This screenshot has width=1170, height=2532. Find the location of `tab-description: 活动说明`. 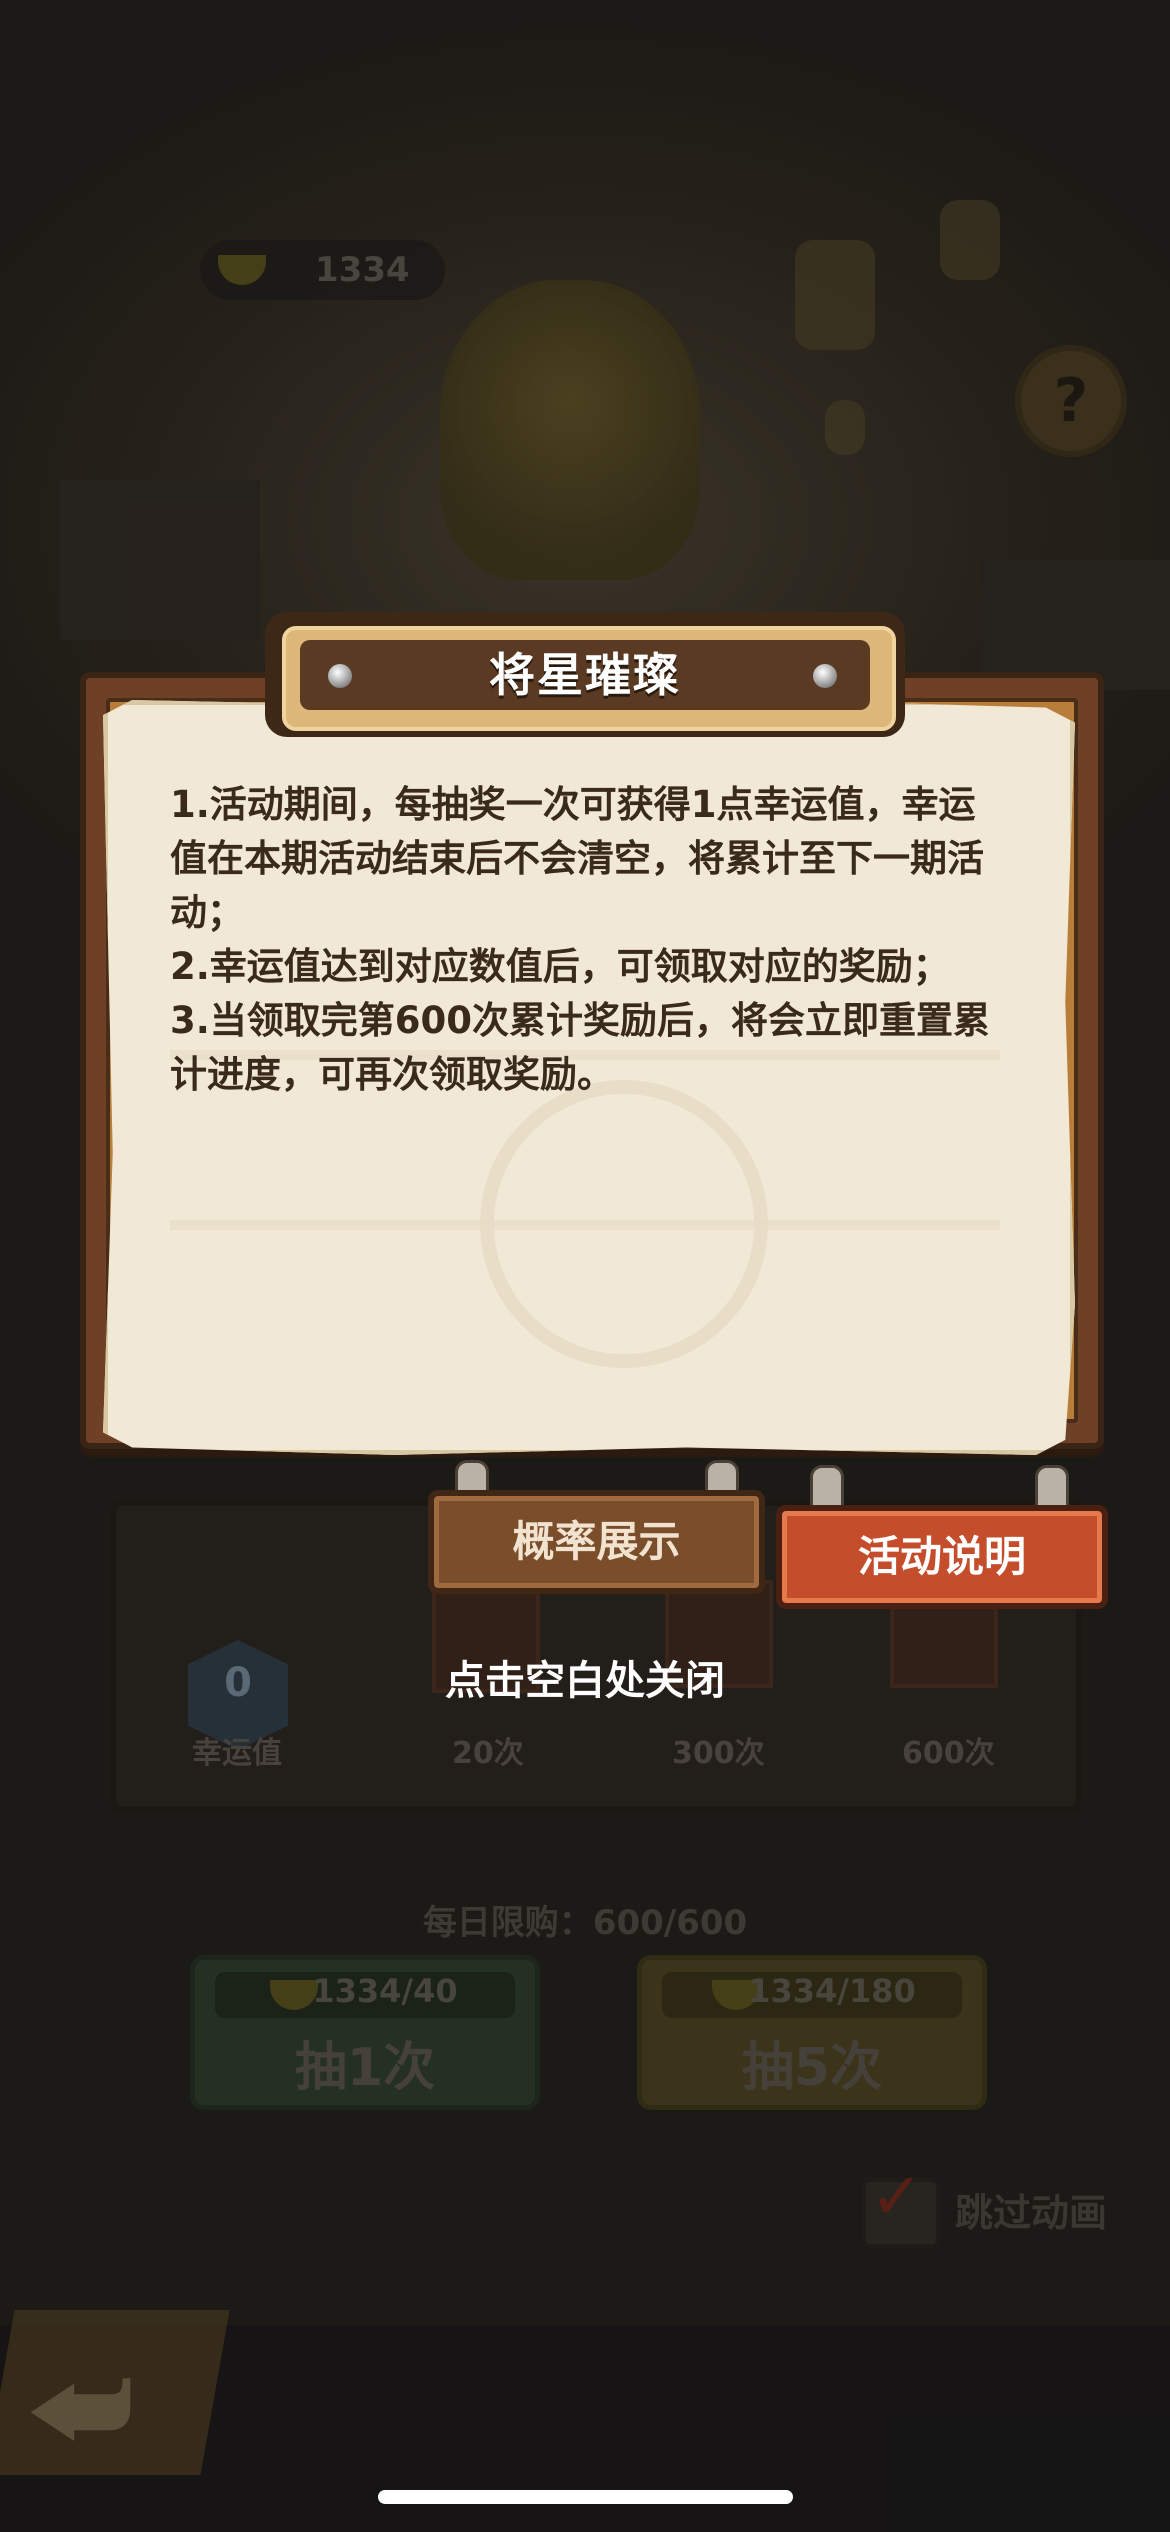

tab-description: 活动说明 is located at coordinates (942, 1557).